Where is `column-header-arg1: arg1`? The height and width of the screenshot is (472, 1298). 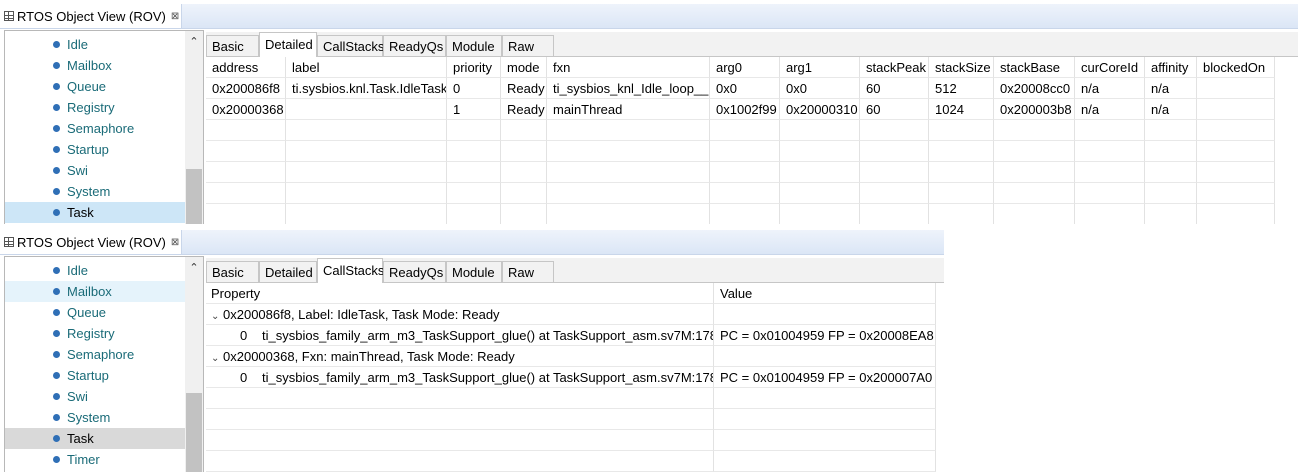 column-header-arg1: arg1 is located at coordinates (820, 67).